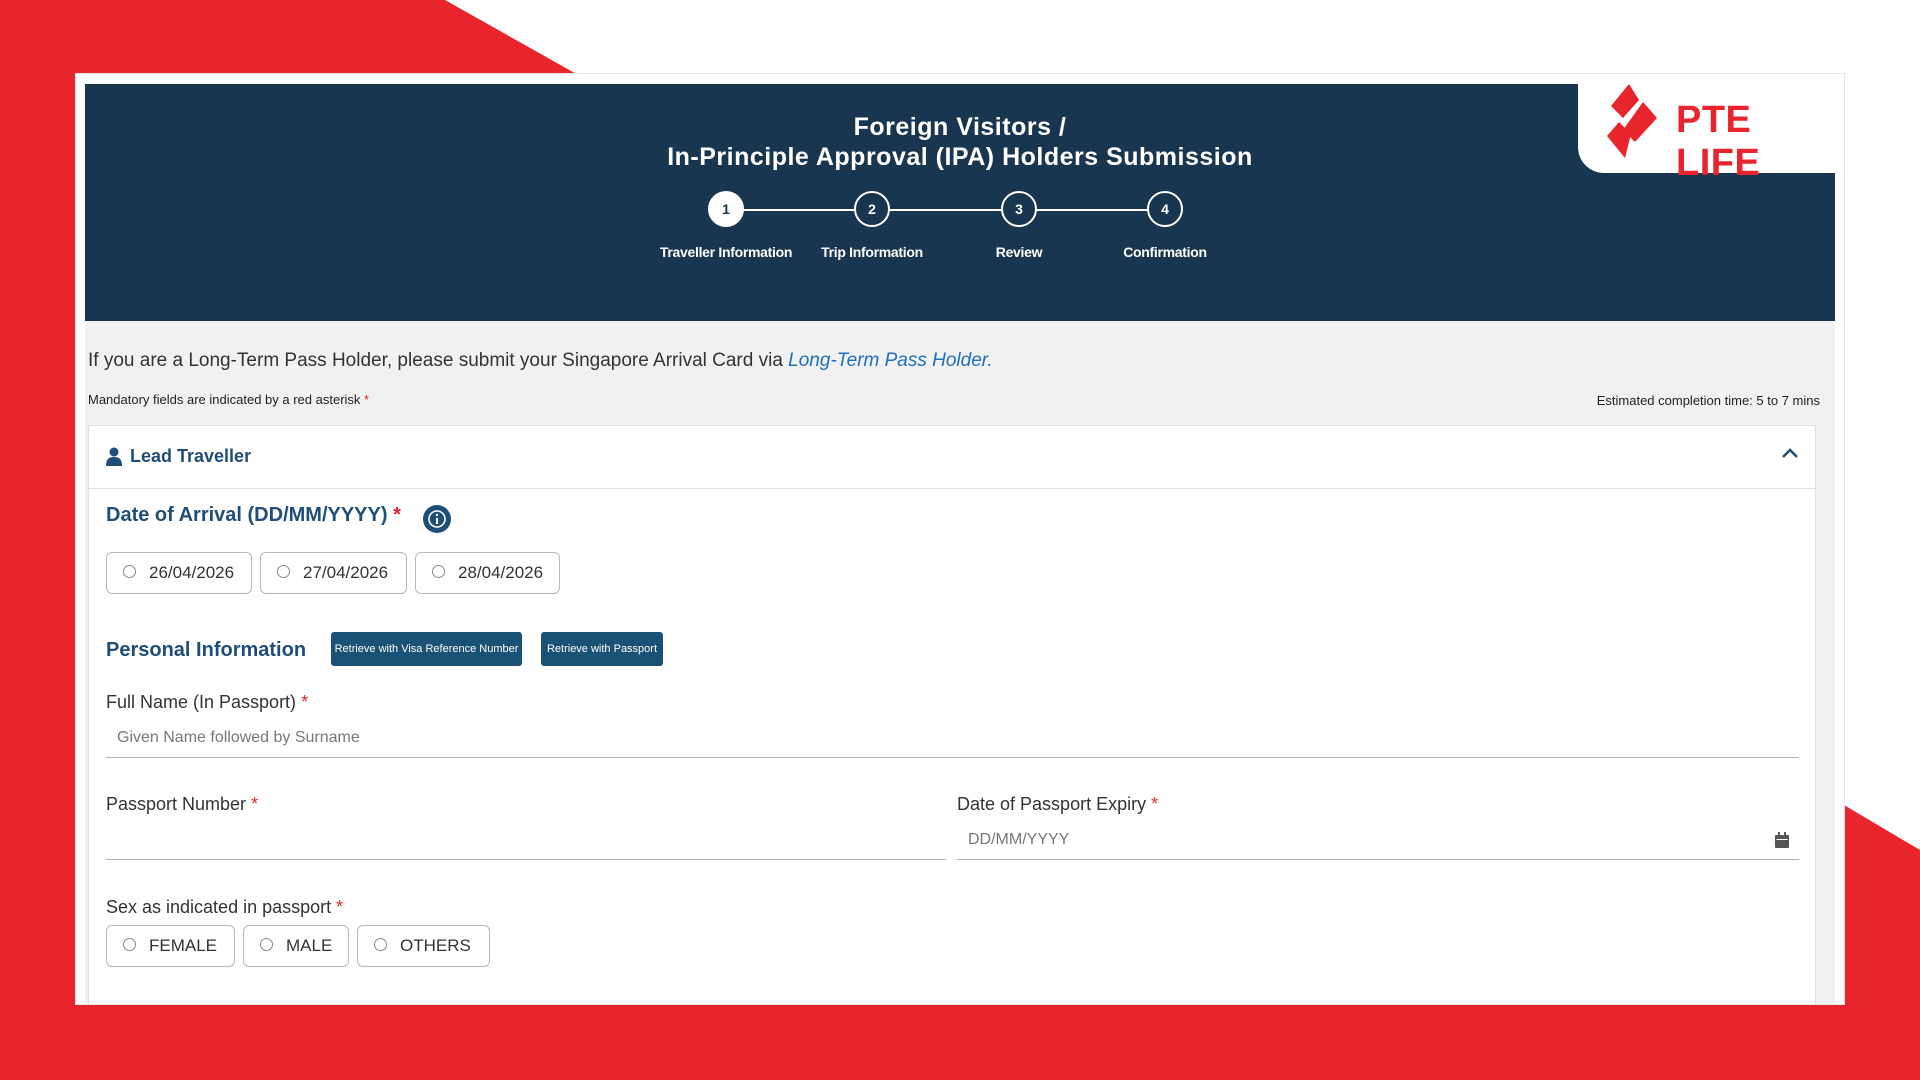  What do you see at coordinates (952, 457) in the screenshot?
I see `lead-traveller-header: Lead Traveller` at bounding box center [952, 457].